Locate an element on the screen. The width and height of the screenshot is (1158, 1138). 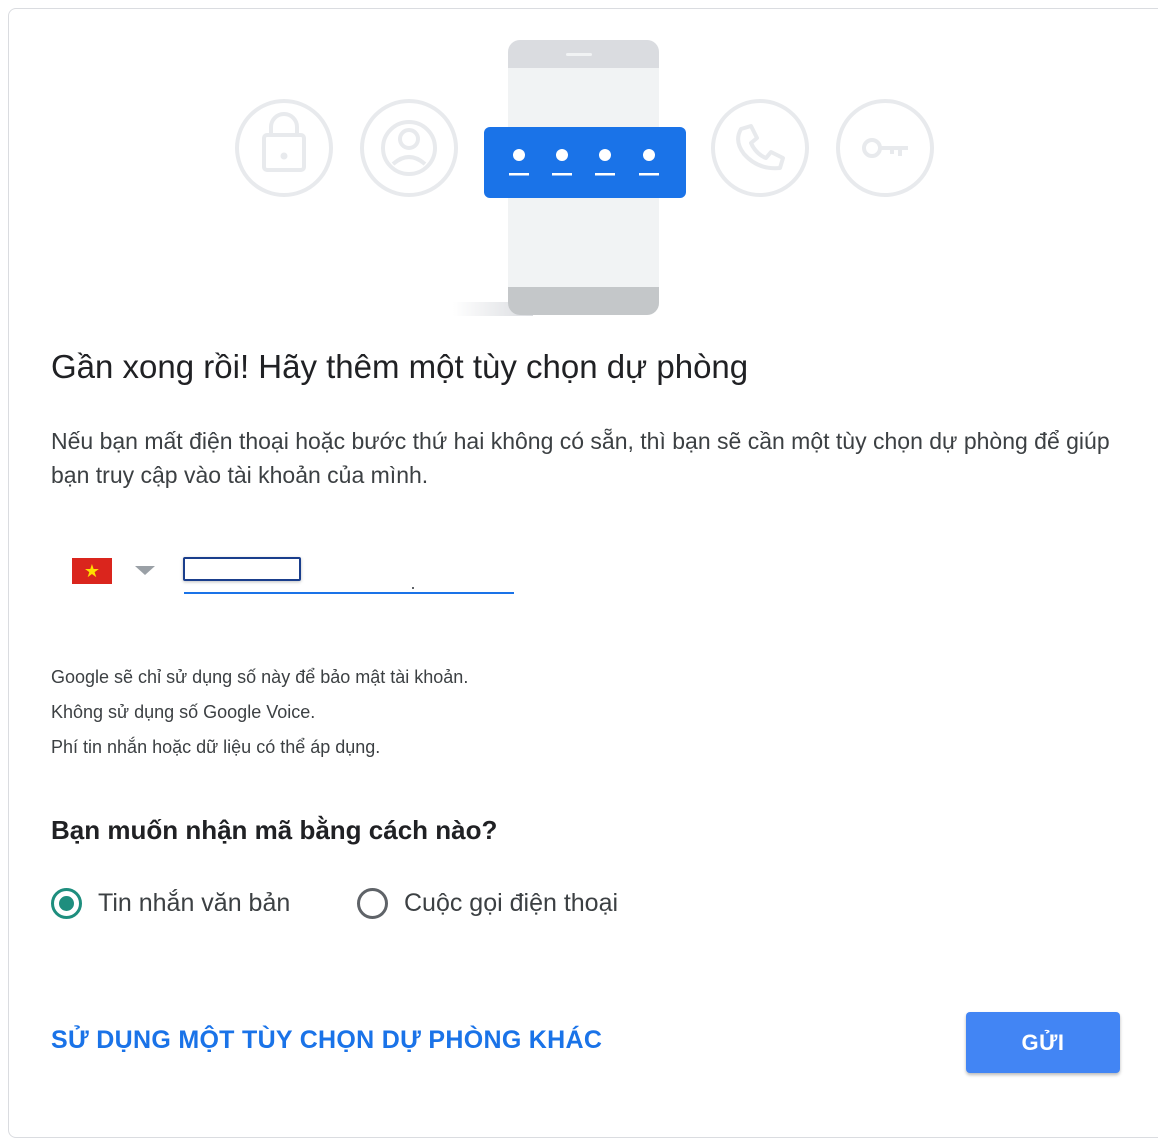
radio-phone-call: Cuộc gọi điện thoại is located at coordinates (487, 903).